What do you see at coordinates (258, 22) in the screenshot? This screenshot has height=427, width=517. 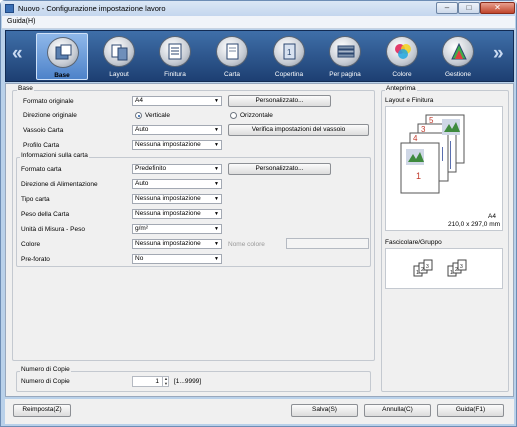 I see `menu-bar: Guida(H)` at bounding box center [258, 22].